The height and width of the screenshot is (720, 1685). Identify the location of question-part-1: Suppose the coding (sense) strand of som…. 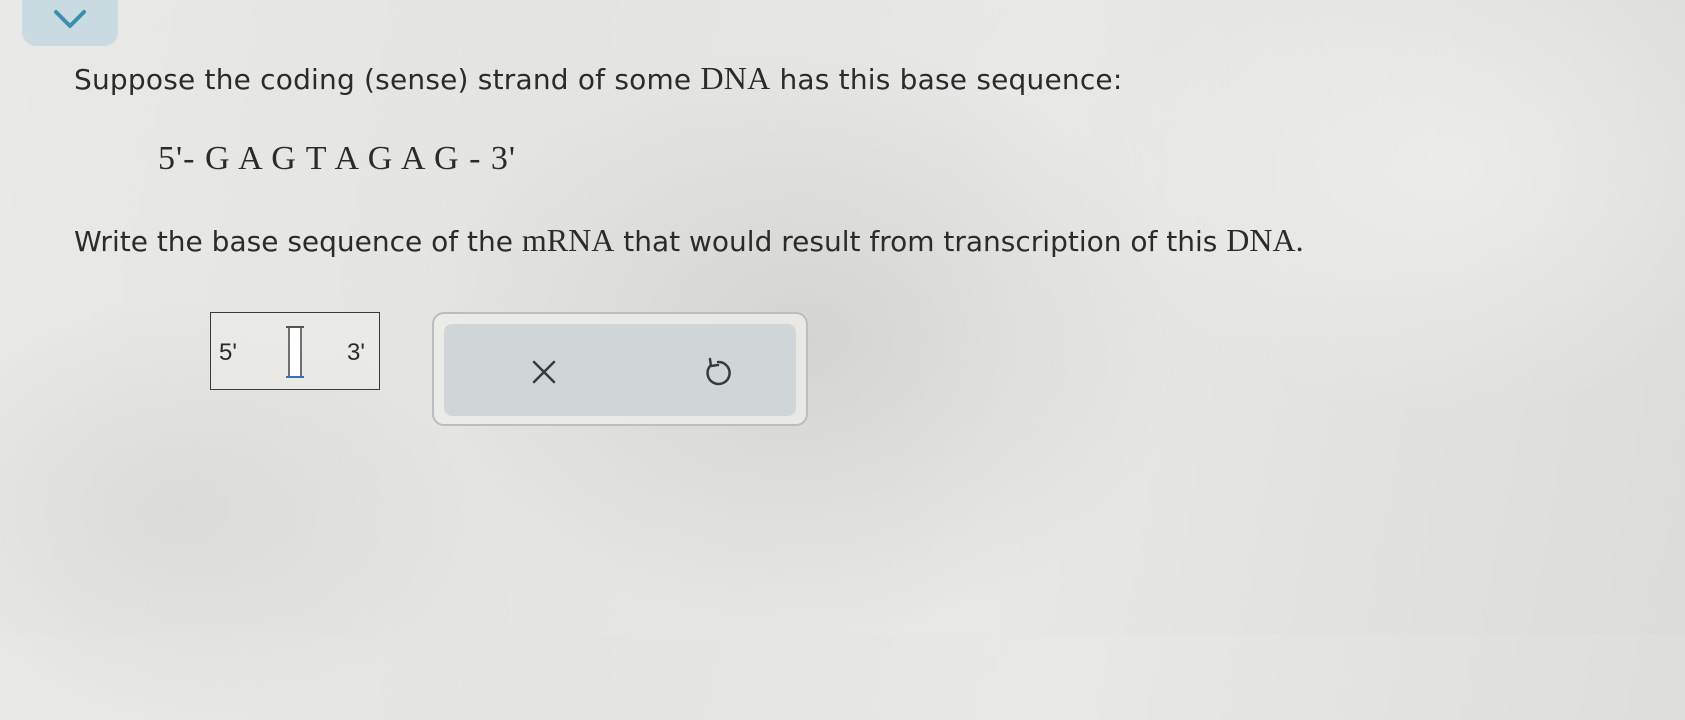
(387, 79).